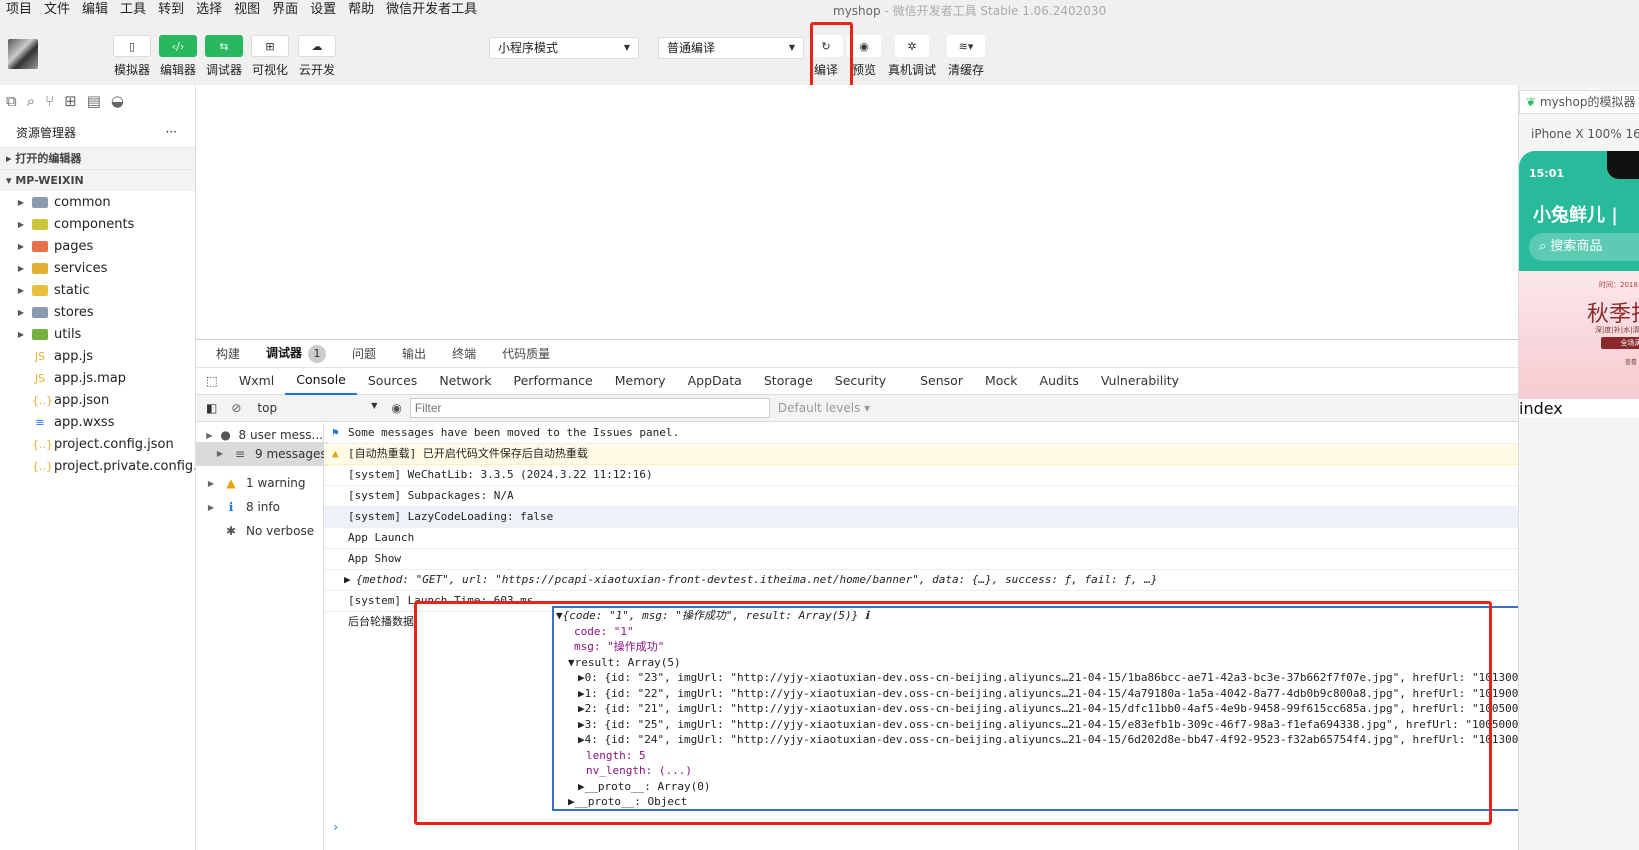  What do you see at coordinates (1001, 381) in the screenshot?
I see `devtools-tab-mock: Mock` at bounding box center [1001, 381].